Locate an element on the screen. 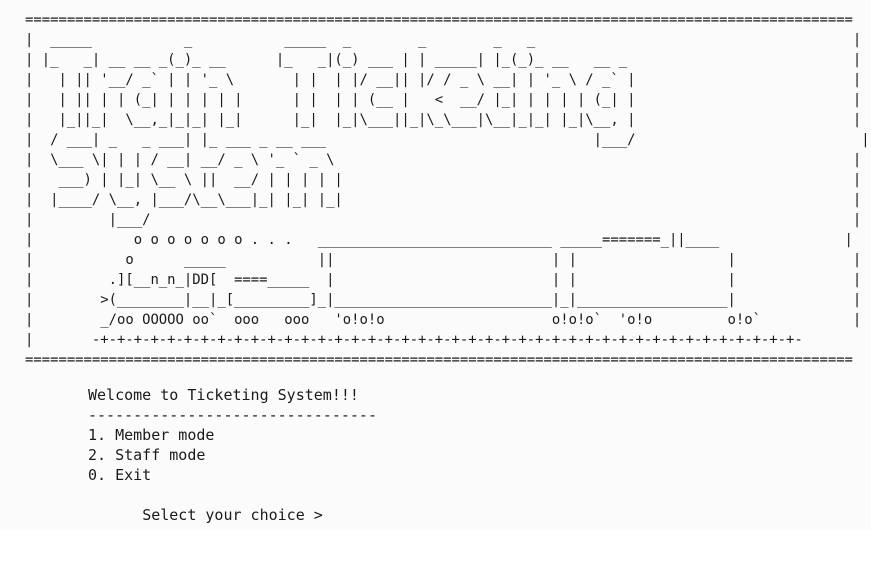 This screenshot has width=871, height=565. choice-prompt-line: Select your choice > is located at coordinates (232, 504).